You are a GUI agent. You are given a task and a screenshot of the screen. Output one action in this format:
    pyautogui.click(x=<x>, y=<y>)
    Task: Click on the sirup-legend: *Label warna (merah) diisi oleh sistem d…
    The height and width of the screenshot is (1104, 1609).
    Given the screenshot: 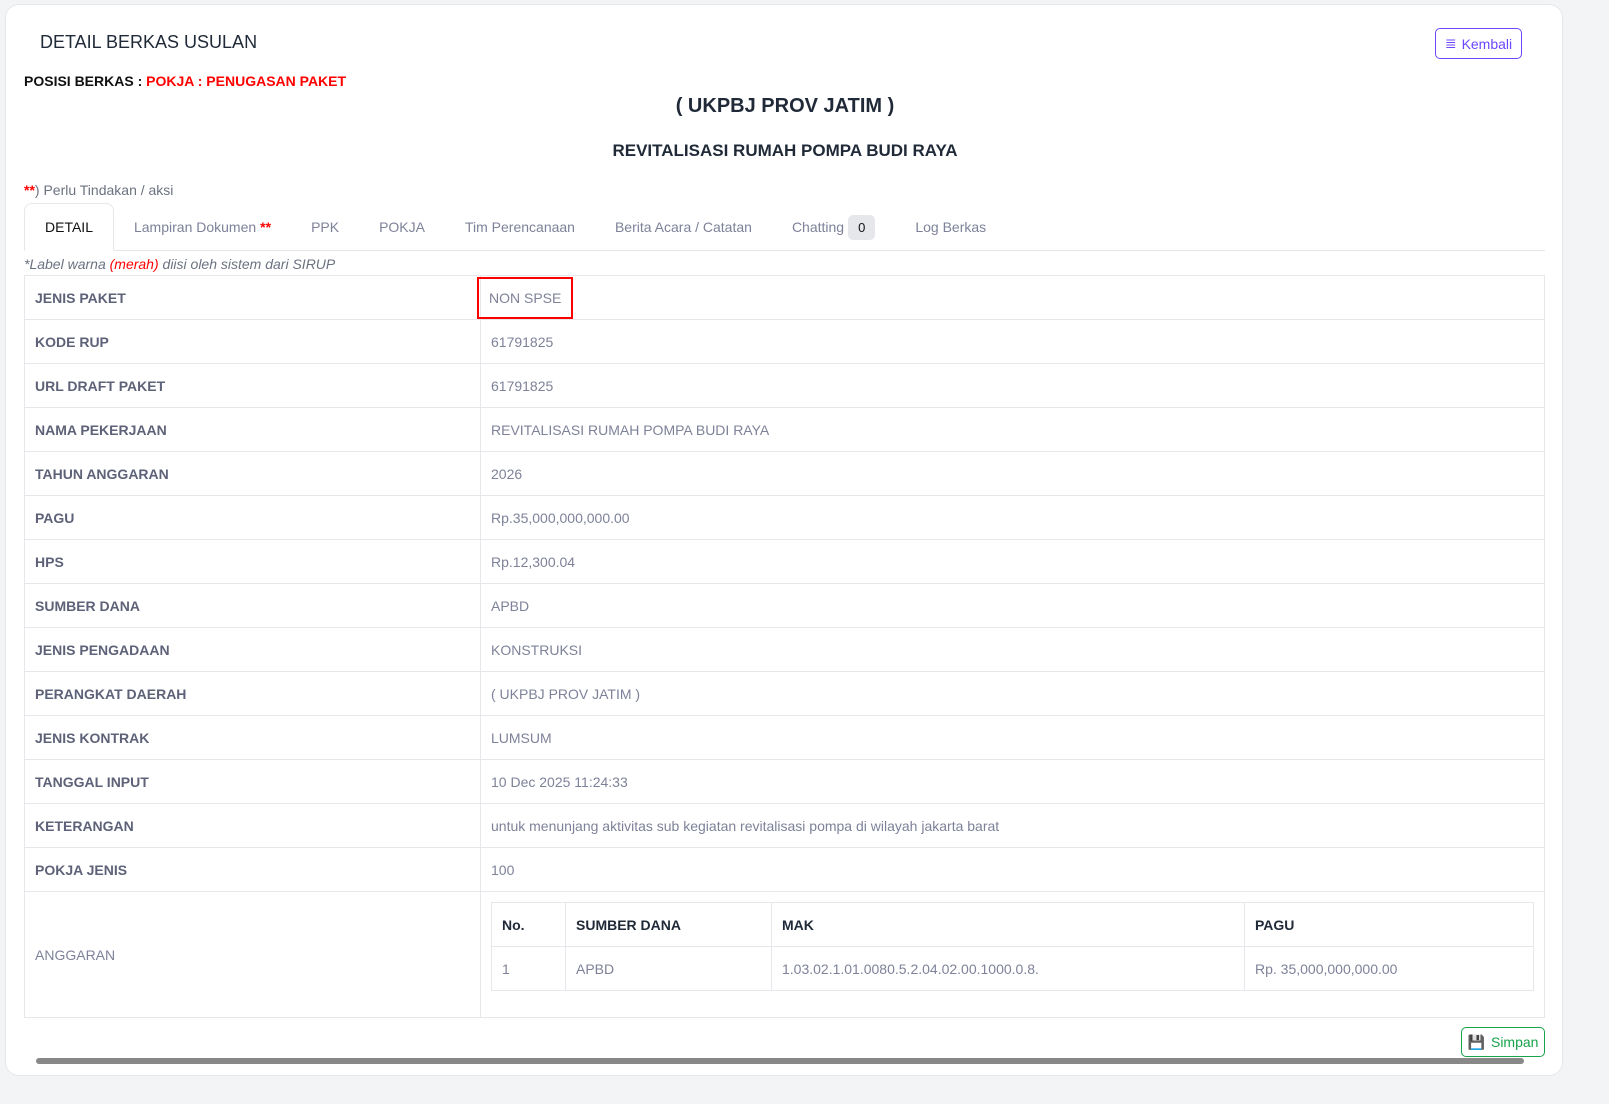 What is the action you would take?
    pyautogui.click(x=180, y=264)
    